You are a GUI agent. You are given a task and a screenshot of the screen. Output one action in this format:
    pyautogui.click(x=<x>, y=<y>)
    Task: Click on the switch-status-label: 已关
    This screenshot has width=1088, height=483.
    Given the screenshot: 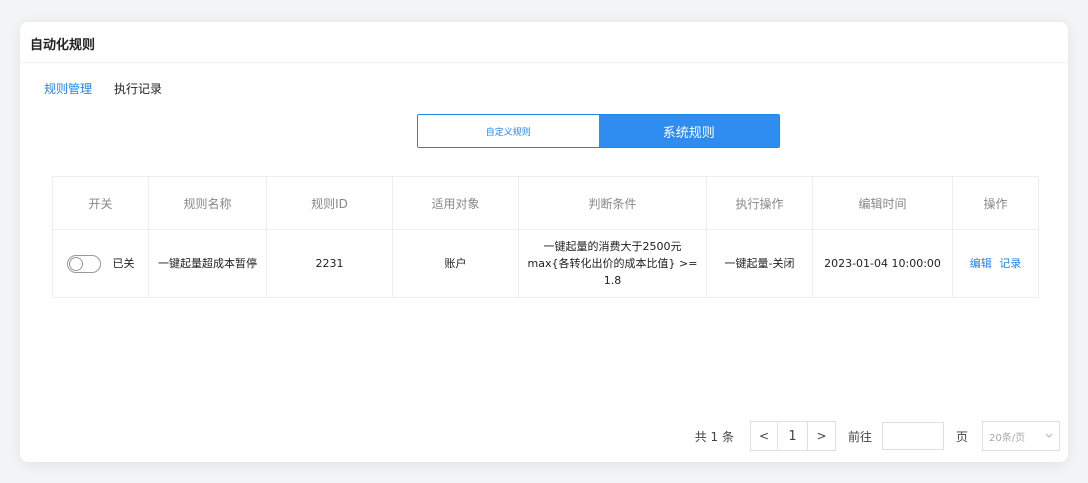 What is the action you would take?
    pyautogui.click(x=123, y=263)
    